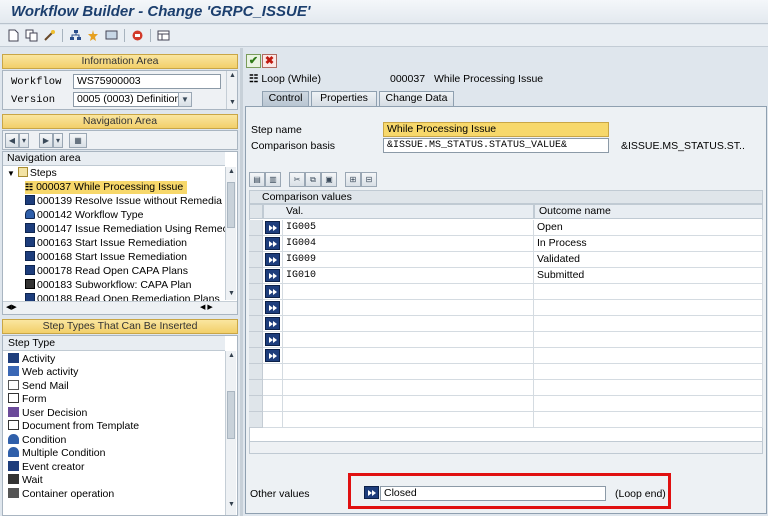 Image resolution: width=768 pixels, height=516 pixels. I want to click on splitter, so click(241, 282).